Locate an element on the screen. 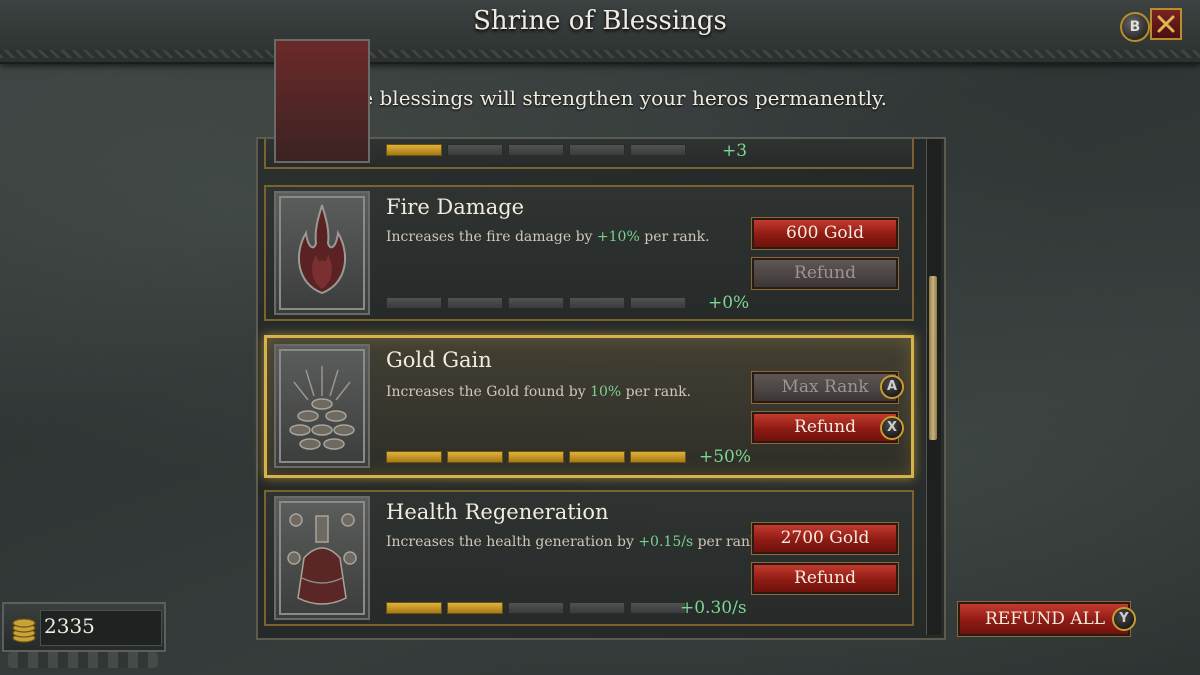 The image size is (1200, 675). blessing-name: Health Regeneration is located at coordinates (497, 512).